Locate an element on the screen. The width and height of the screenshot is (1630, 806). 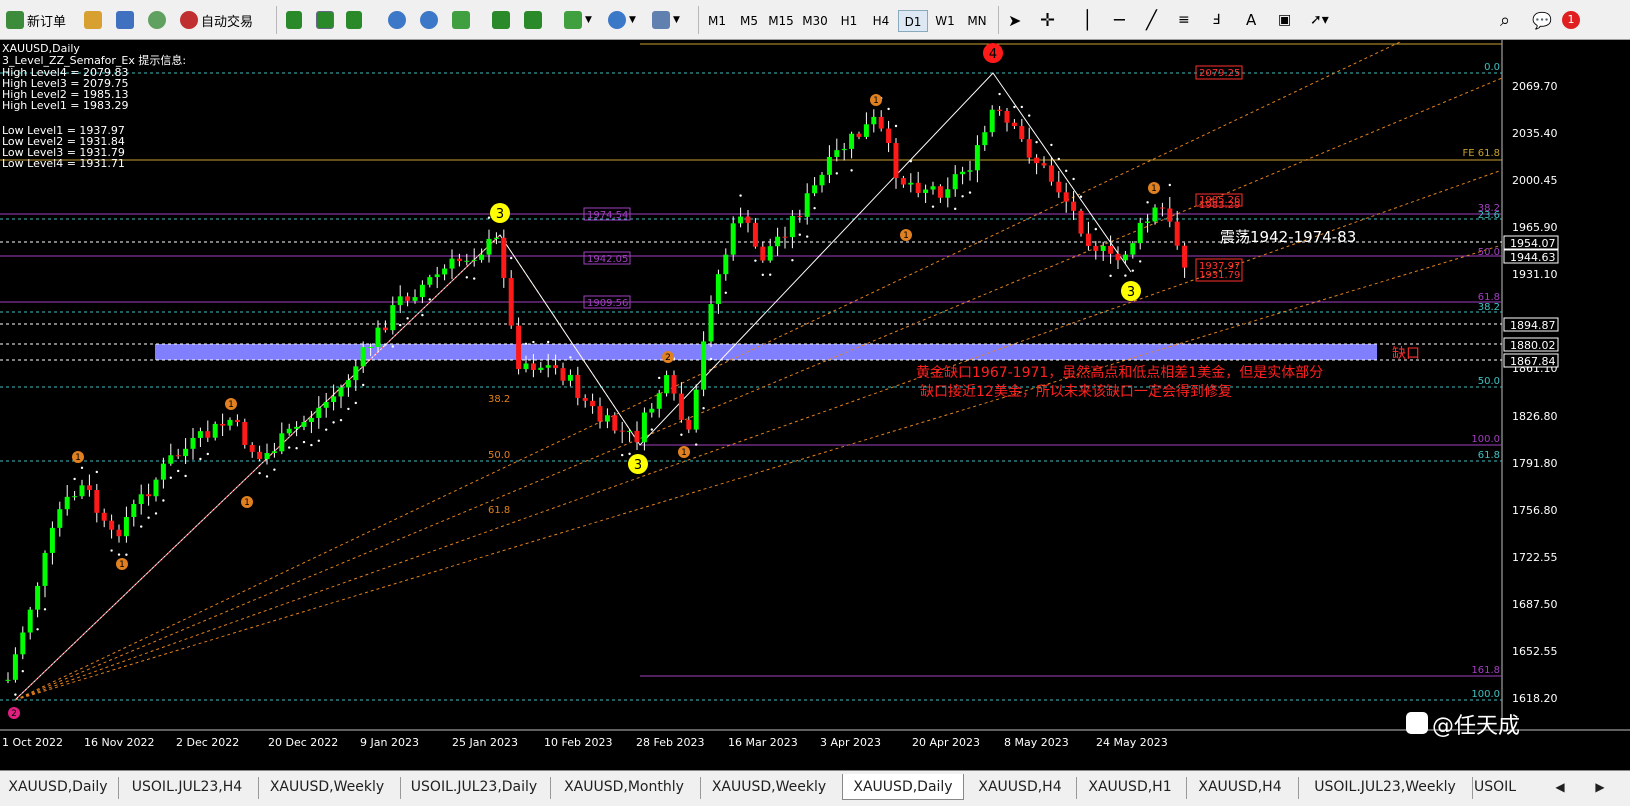
notifications-button: 1 is located at coordinates (1571, 20).